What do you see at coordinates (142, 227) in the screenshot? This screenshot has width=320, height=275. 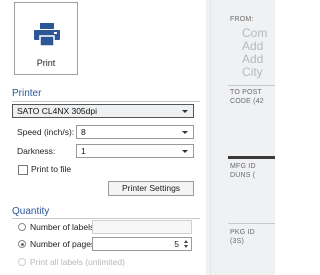 I see `number-of-labels-input` at bounding box center [142, 227].